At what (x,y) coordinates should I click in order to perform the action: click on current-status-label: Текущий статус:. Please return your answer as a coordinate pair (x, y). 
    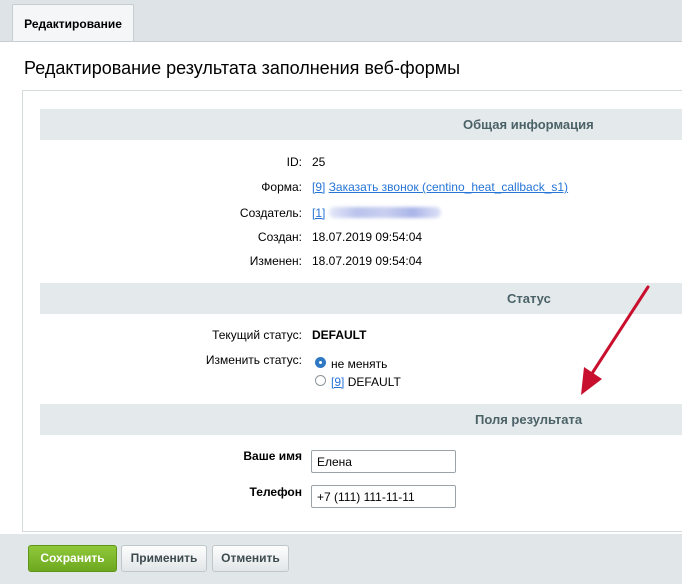
    Looking at the image, I should click on (257, 335).